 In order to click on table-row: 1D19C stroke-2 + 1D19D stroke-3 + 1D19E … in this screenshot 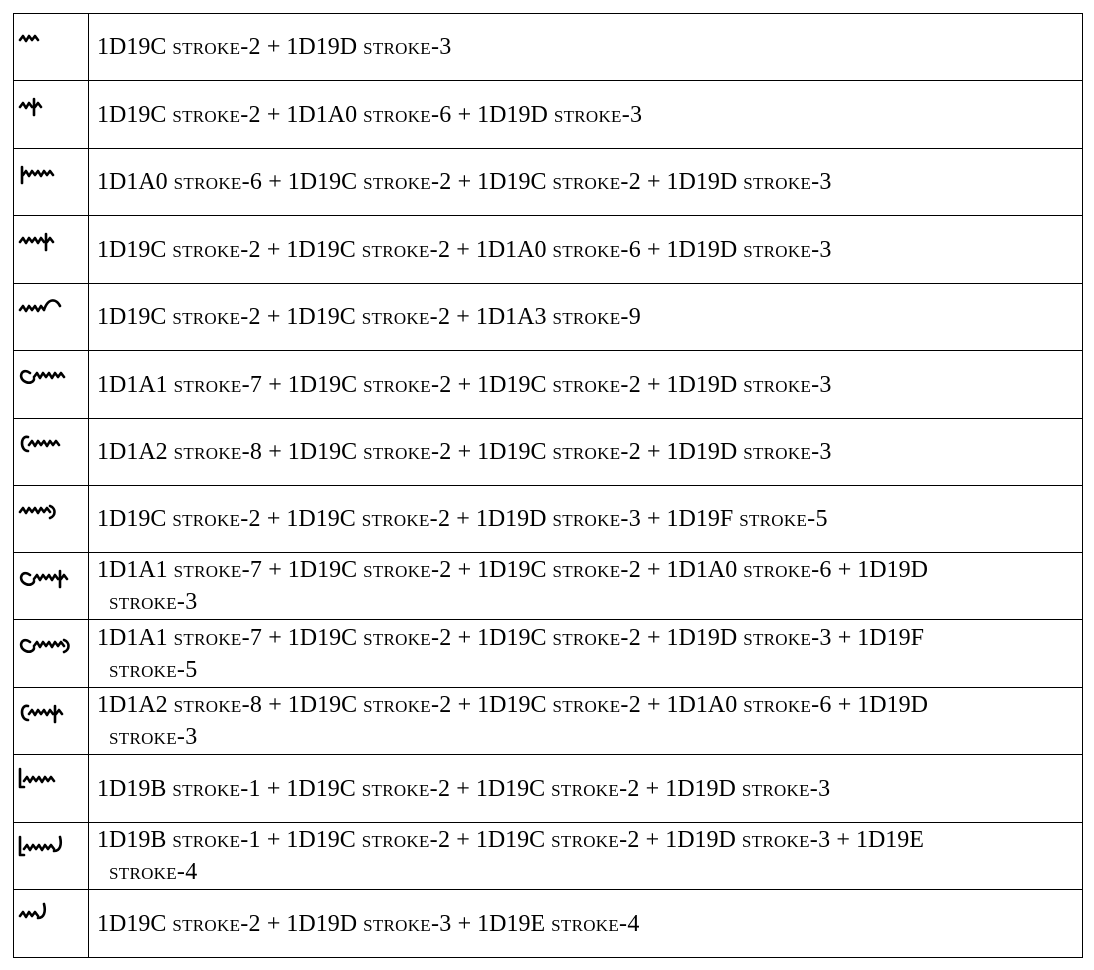, I will do `click(548, 923)`.